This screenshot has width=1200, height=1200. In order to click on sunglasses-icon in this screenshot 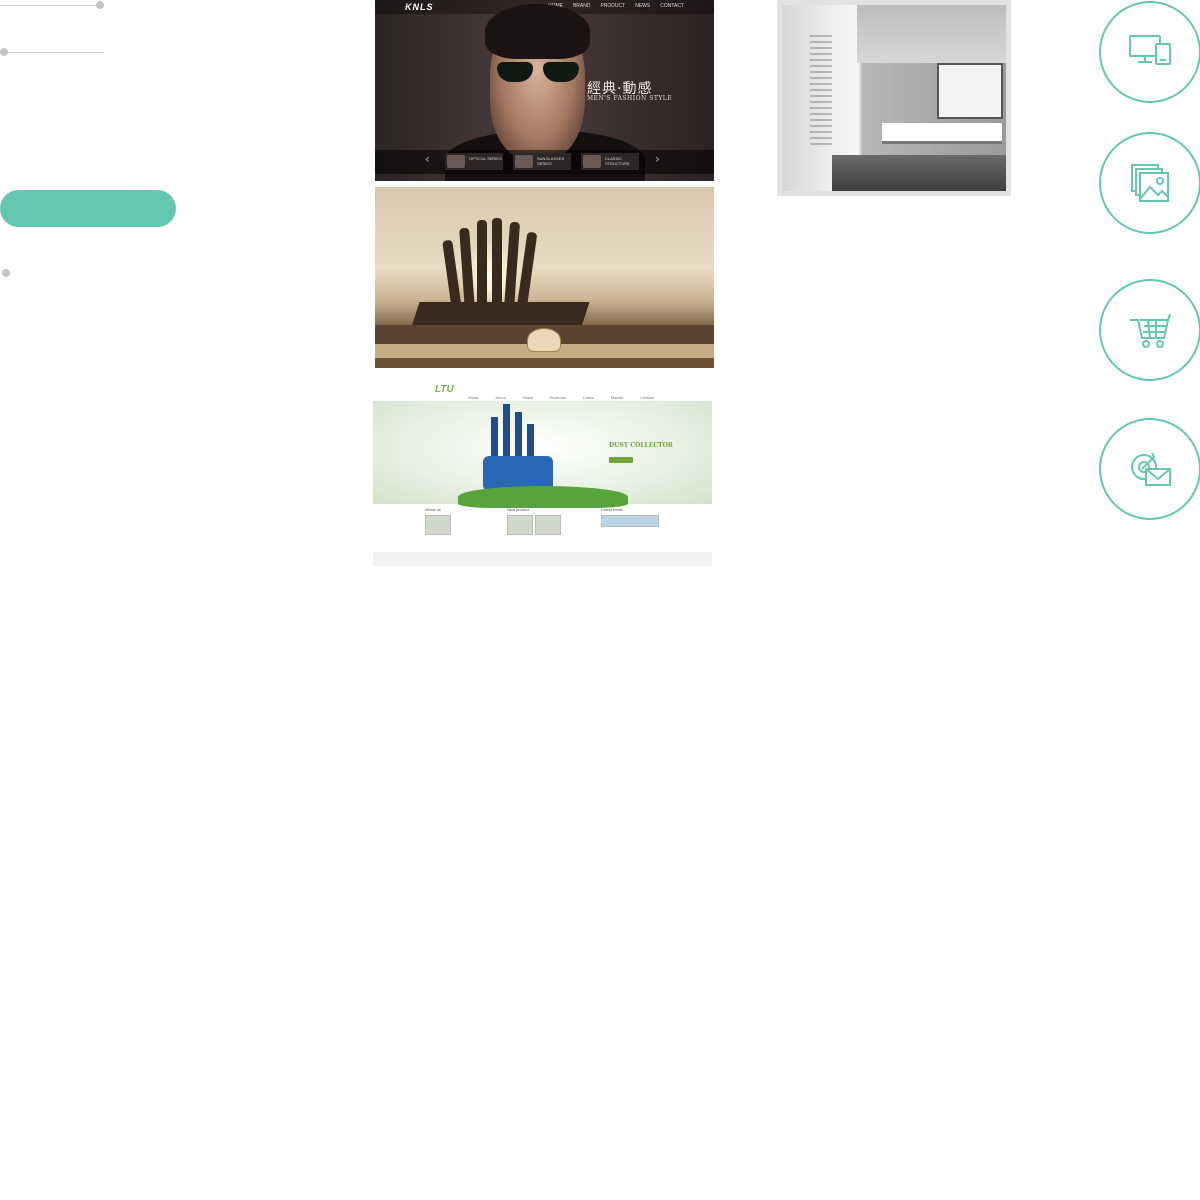, I will do `click(538, 73)`.